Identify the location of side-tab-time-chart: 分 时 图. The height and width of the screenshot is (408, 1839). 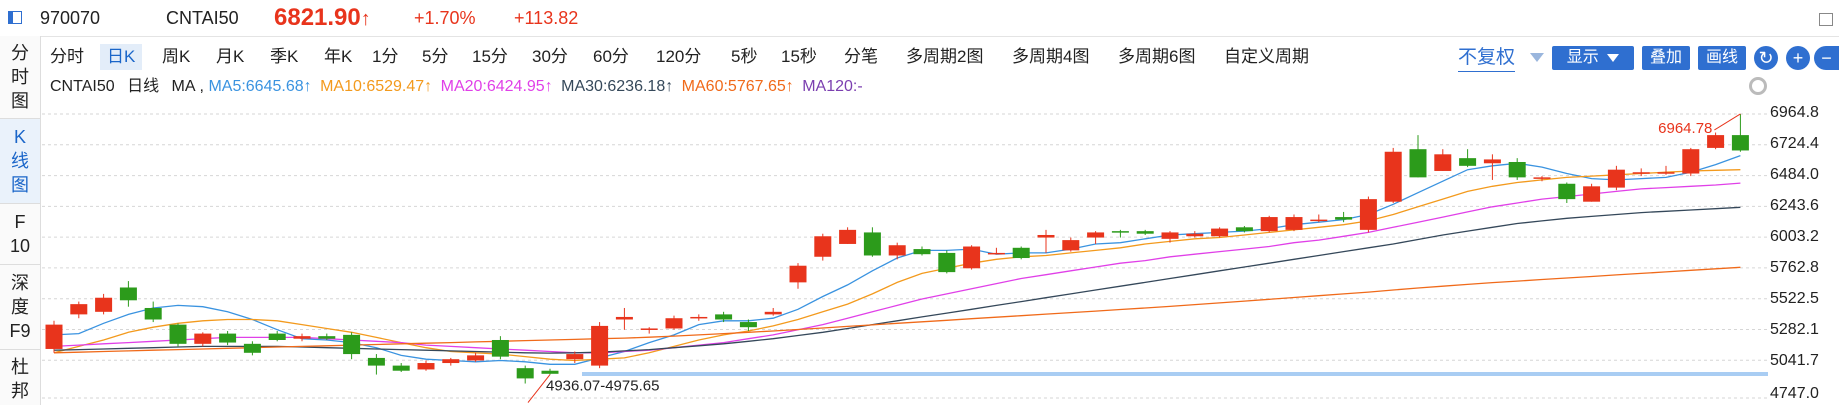
(20, 77).